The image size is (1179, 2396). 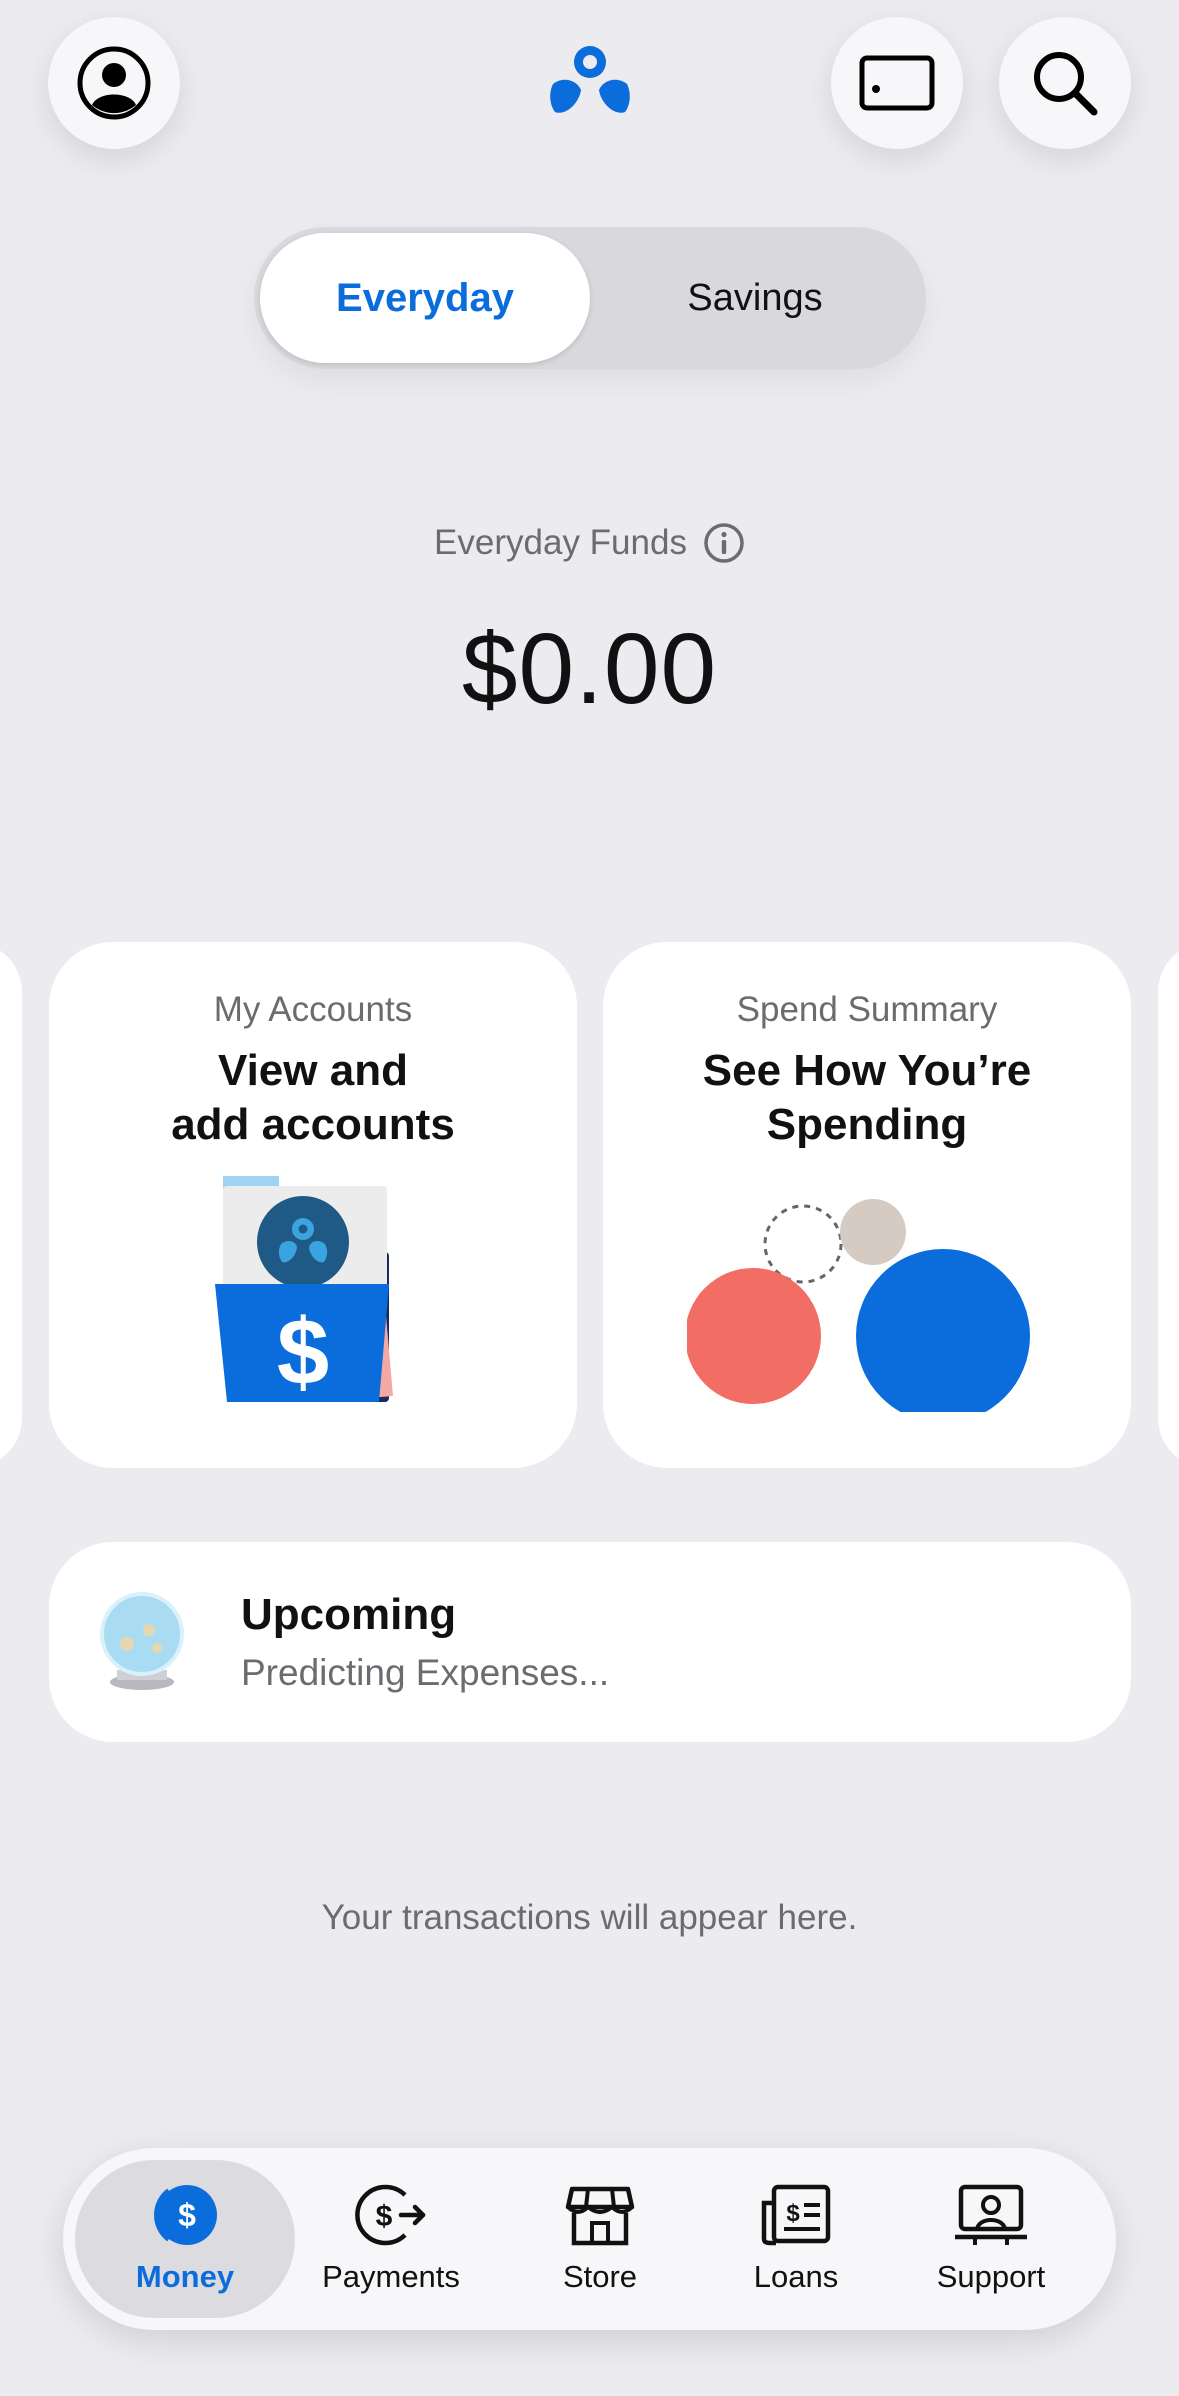 What do you see at coordinates (142, 1641) in the screenshot?
I see `crystal-ball-icon` at bounding box center [142, 1641].